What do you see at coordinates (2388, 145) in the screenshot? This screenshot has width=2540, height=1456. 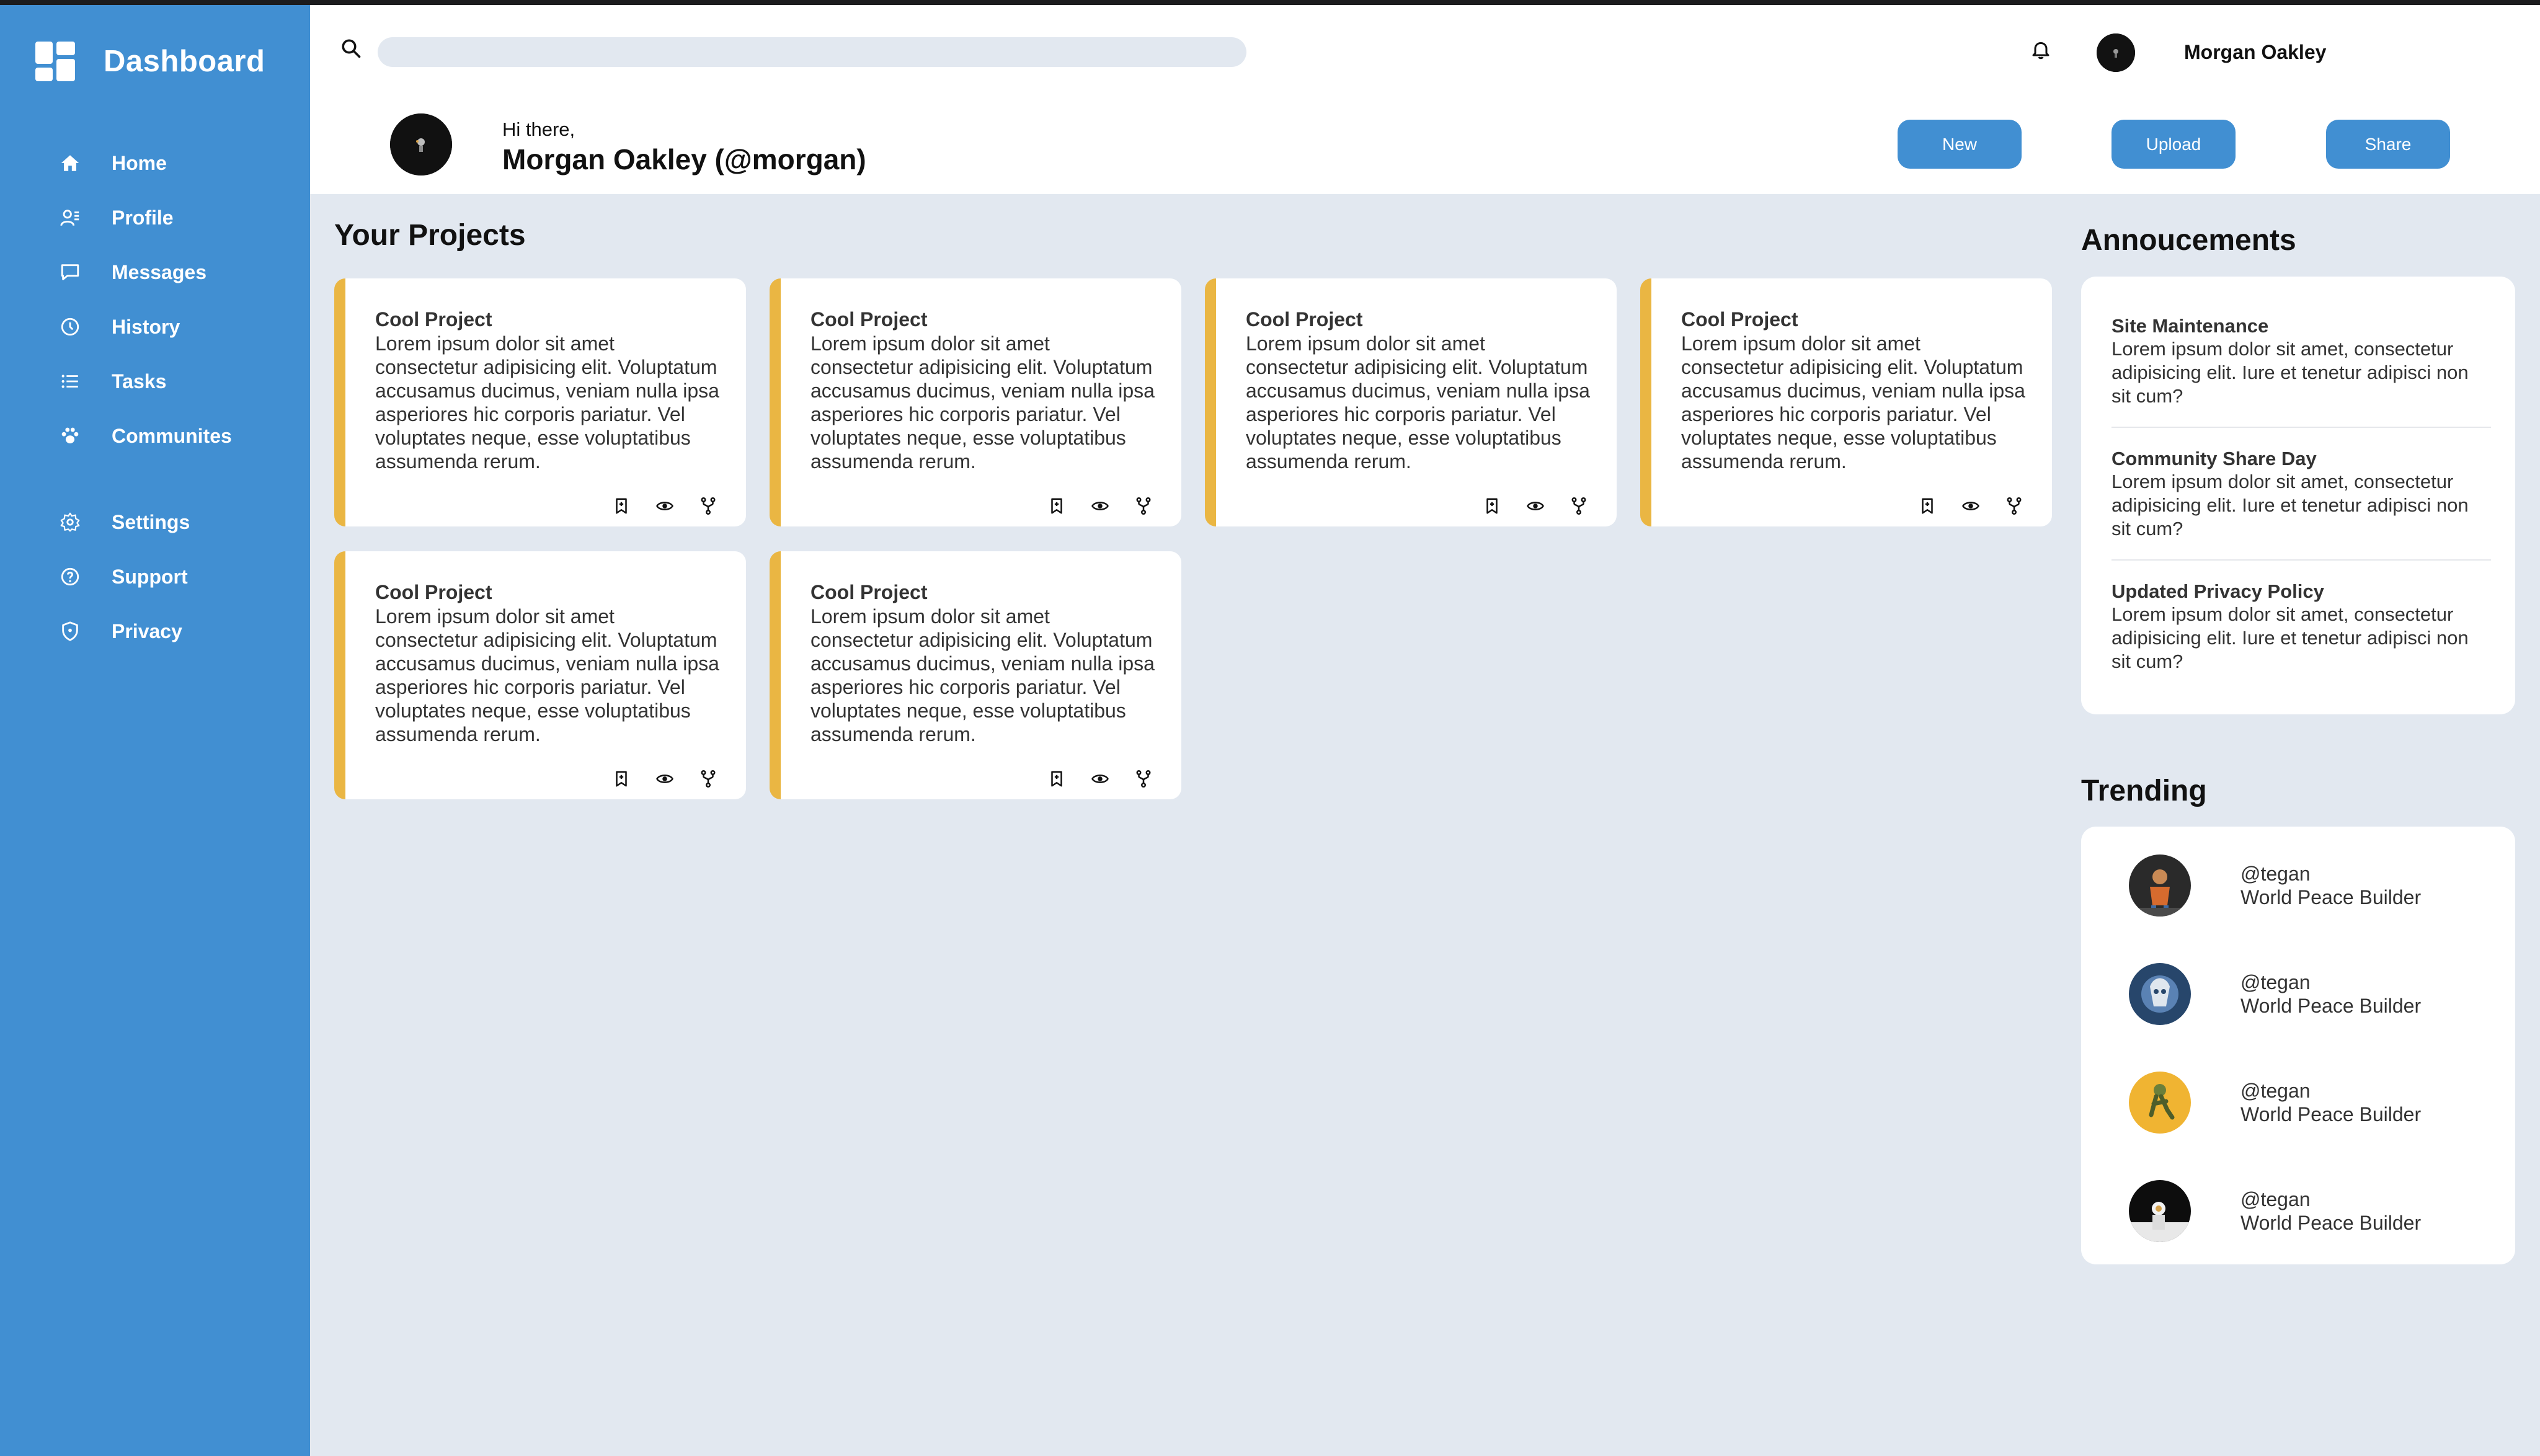 I see `share-button: Share` at bounding box center [2388, 145].